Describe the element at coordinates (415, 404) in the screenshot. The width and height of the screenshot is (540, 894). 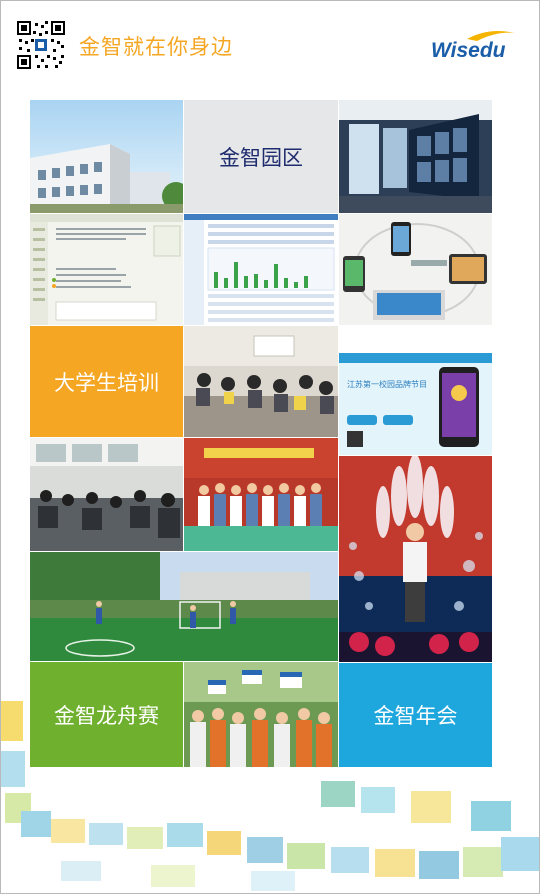
I see `mobile-app-banner: 江苏第一校园品牌节目` at that location.